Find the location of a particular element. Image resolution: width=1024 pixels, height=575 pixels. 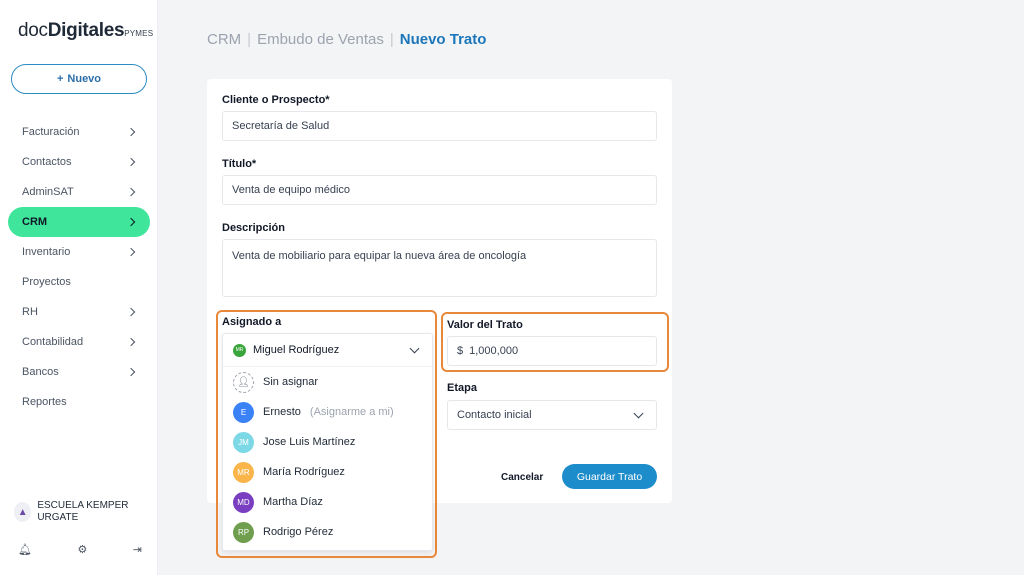

sidebar-item-adminsat: AdminSAT is located at coordinates (79, 192).